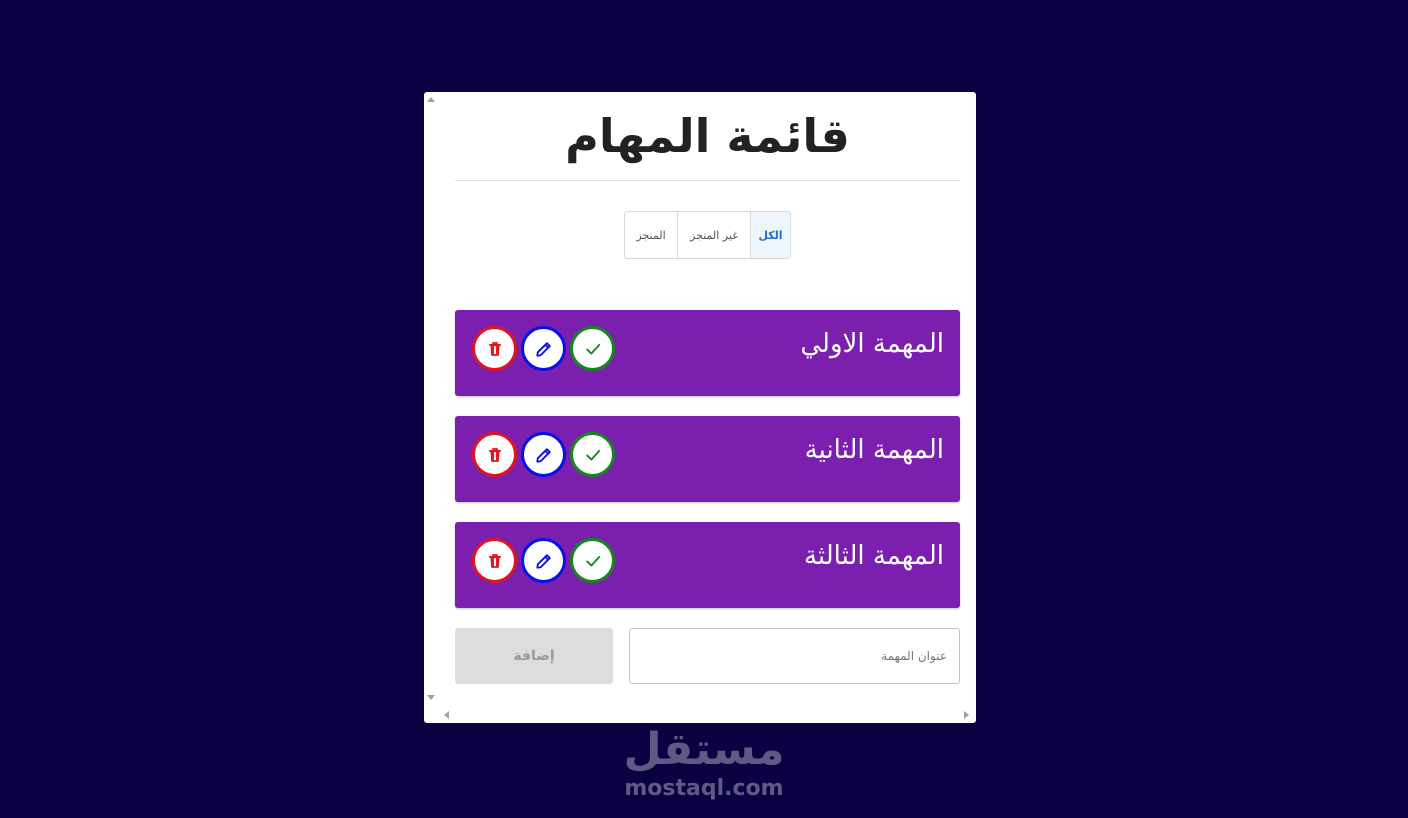 This screenshot has height=818, width=1408. Describe the element at coordinates (873, 556) in the screenshot. I see `task-title: المهمة الثالثة` at that location.